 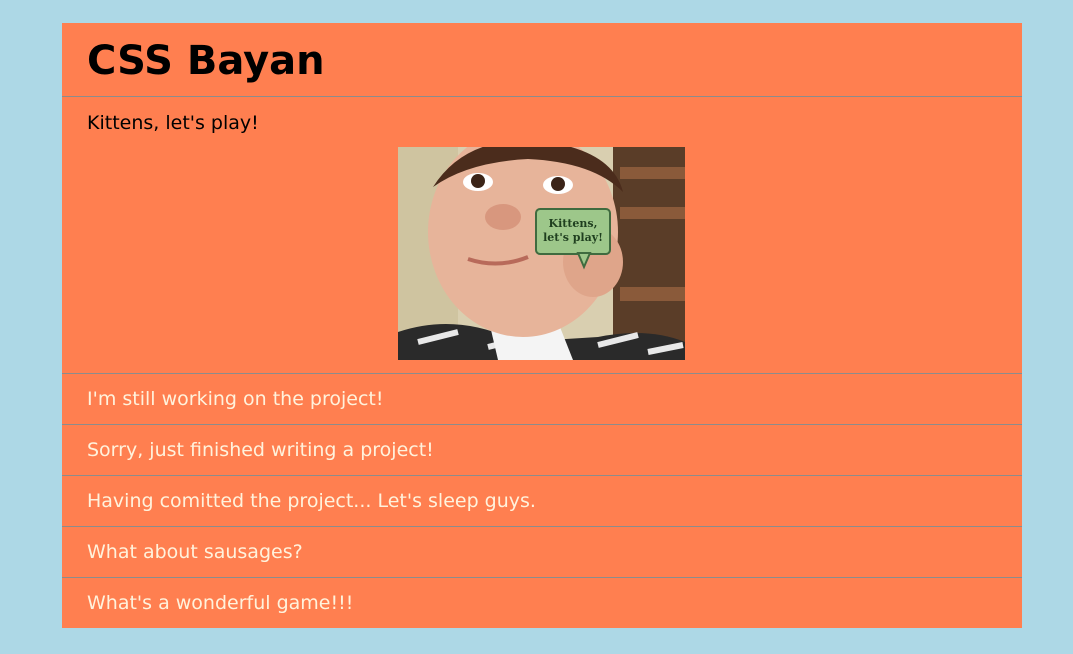 What do you see at coordinates (542, 399) in the screenshot?
I see `accordion-item-working: I'm still working on the project!` at bounding box center [542, 399].